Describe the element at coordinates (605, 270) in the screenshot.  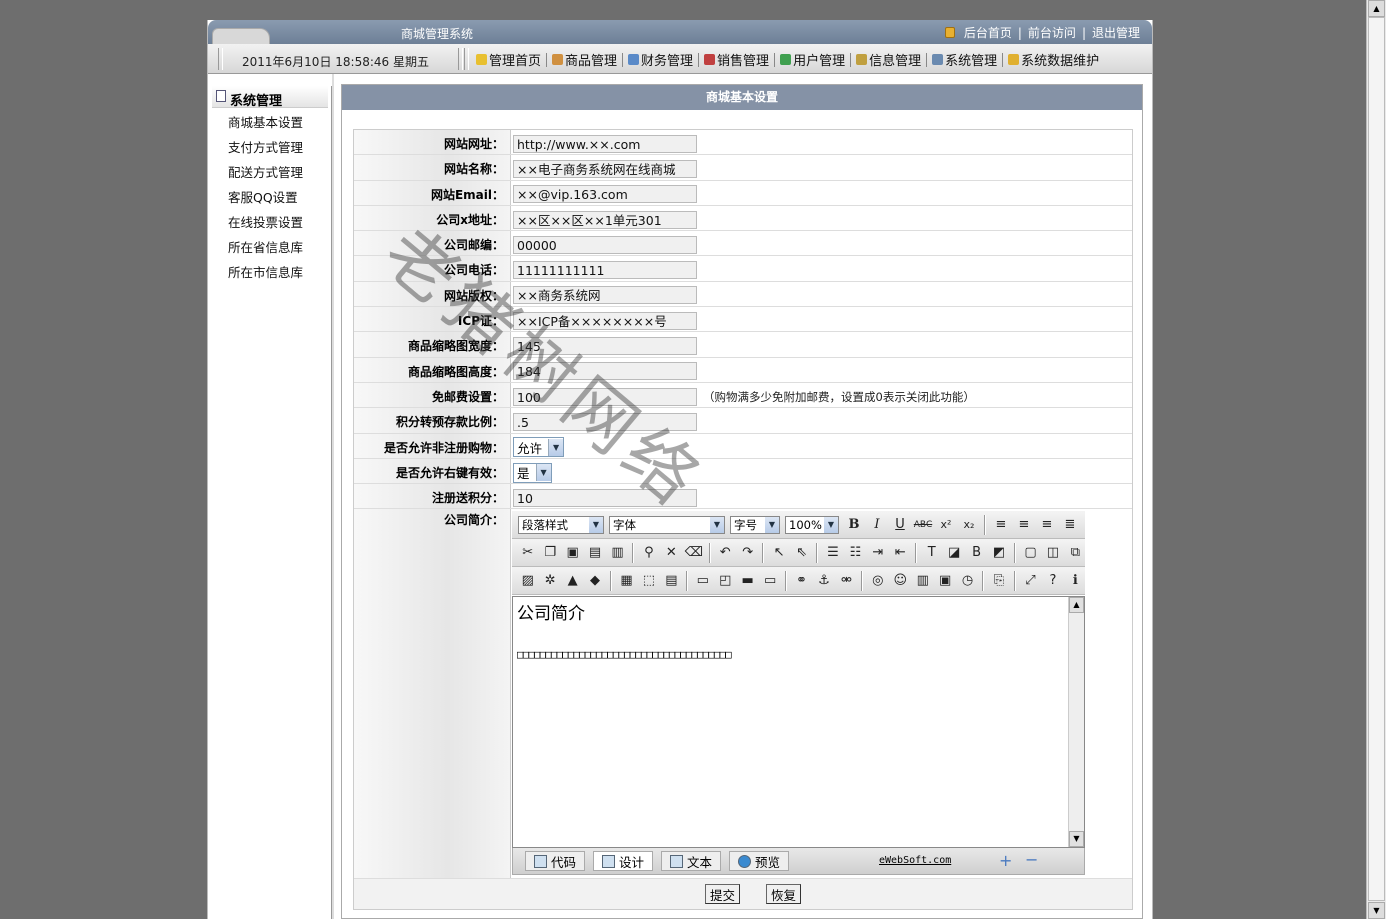
I see `company-phone-input: 11111111111` at that location.